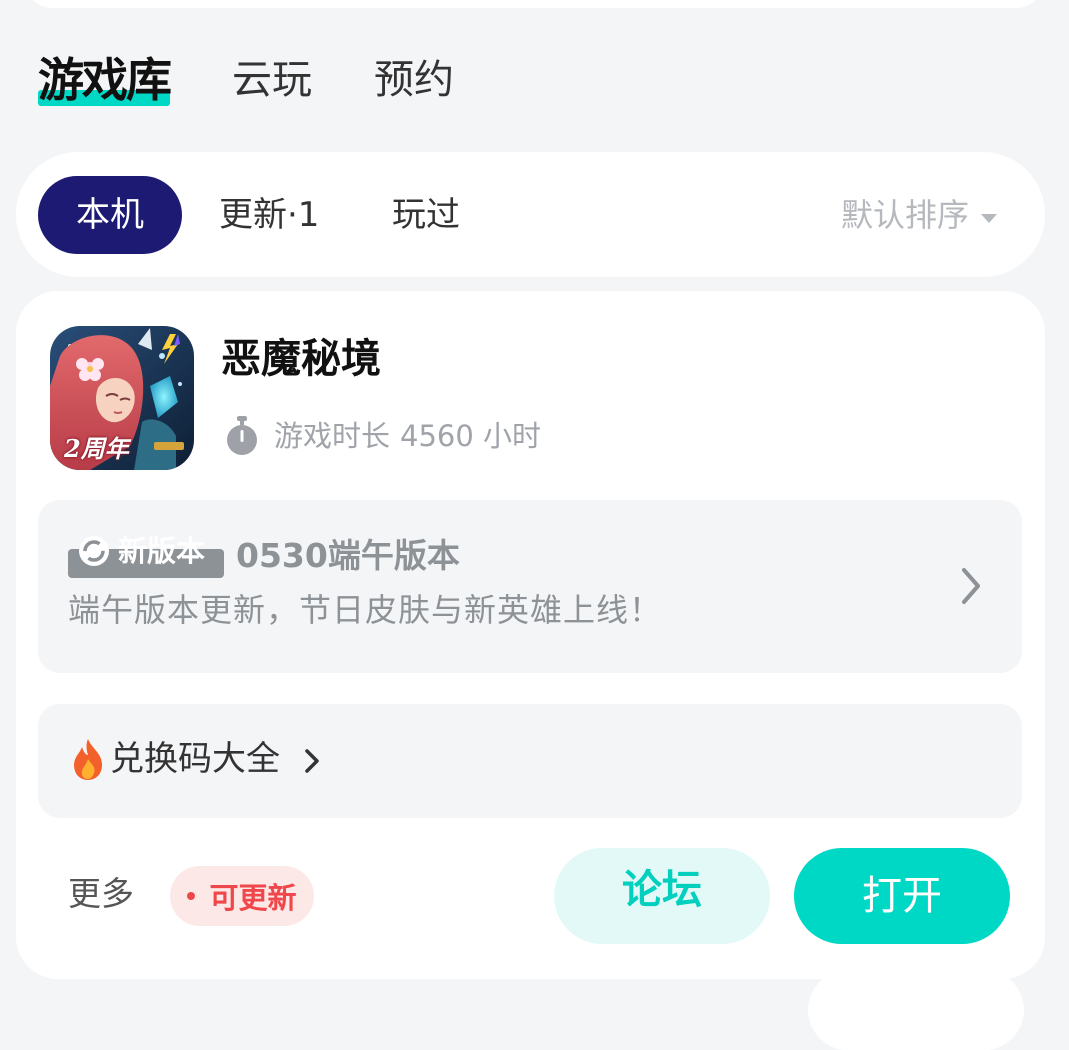 The image size is (1069, 1050). I want to click on news-description: 端午版本更新，节日皮肤与新英雄上线！, so click(365, 610).